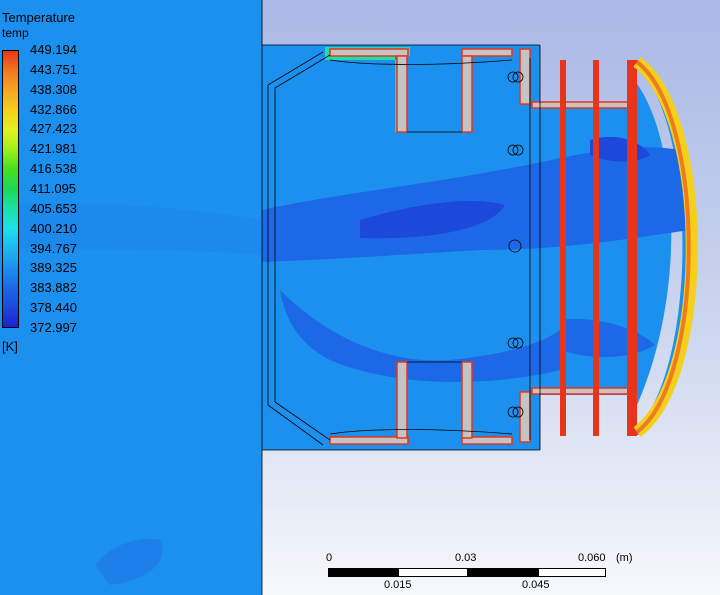 The image size is (720, 595). What do you see at coordinates (53, 268) in the screenshot?
I see `legend-tick-11: 389.325` at bounding box center [53, 268].